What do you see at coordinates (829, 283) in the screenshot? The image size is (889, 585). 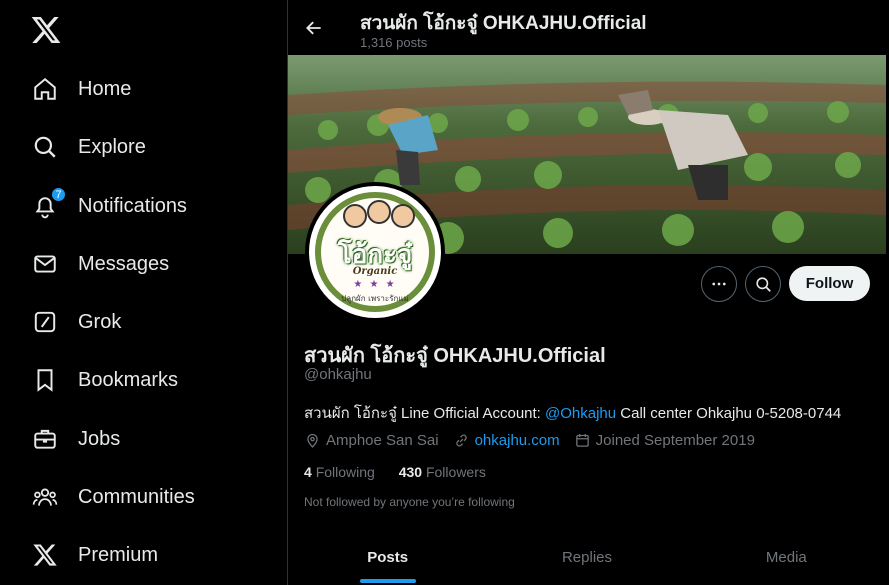 I see `follow-button: Follow` at bounding box center [829, 283].